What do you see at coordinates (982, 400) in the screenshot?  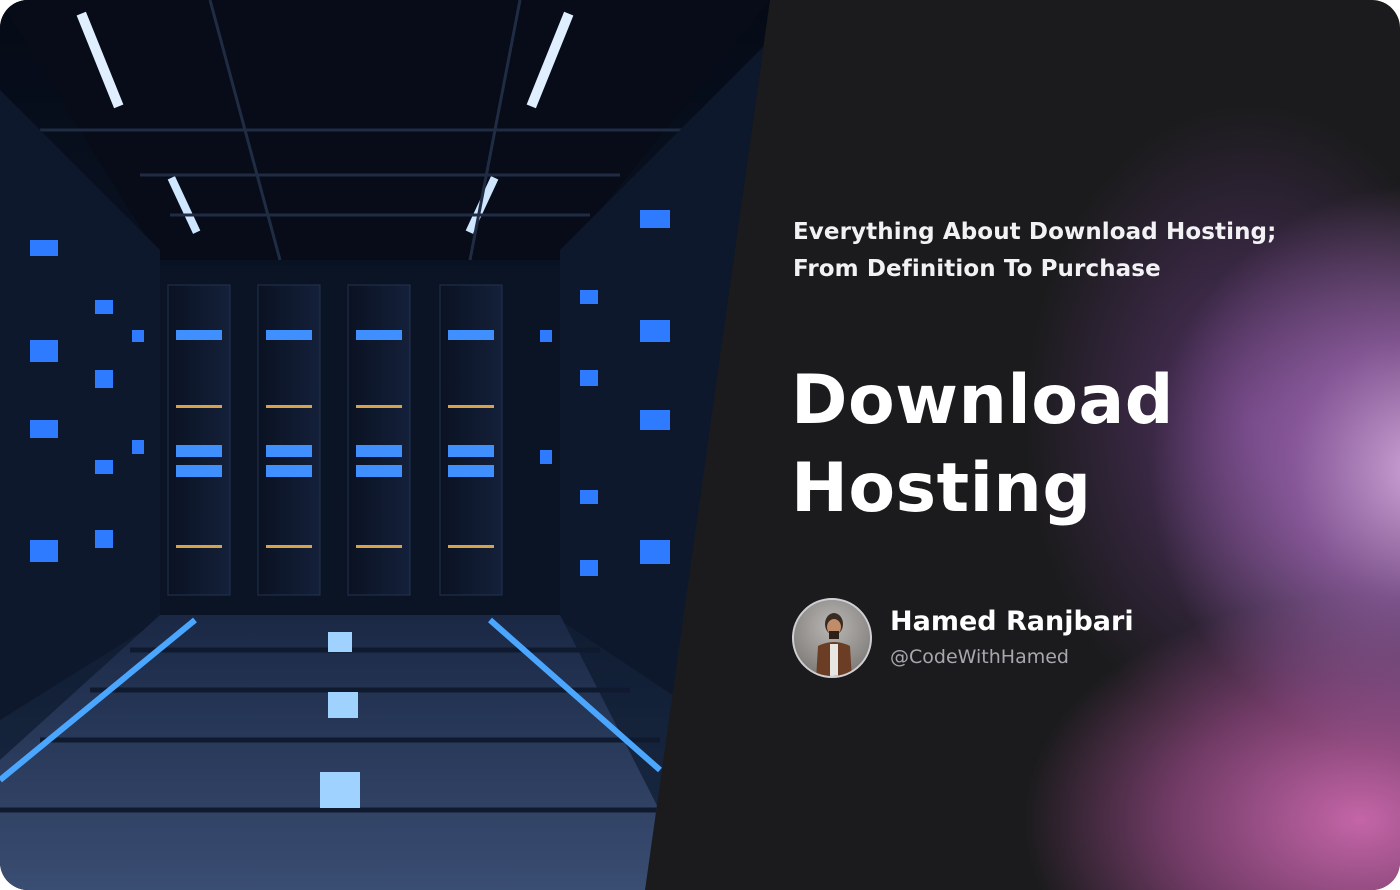 I see `title-line-1: Download` at bounding box center [982, 400].